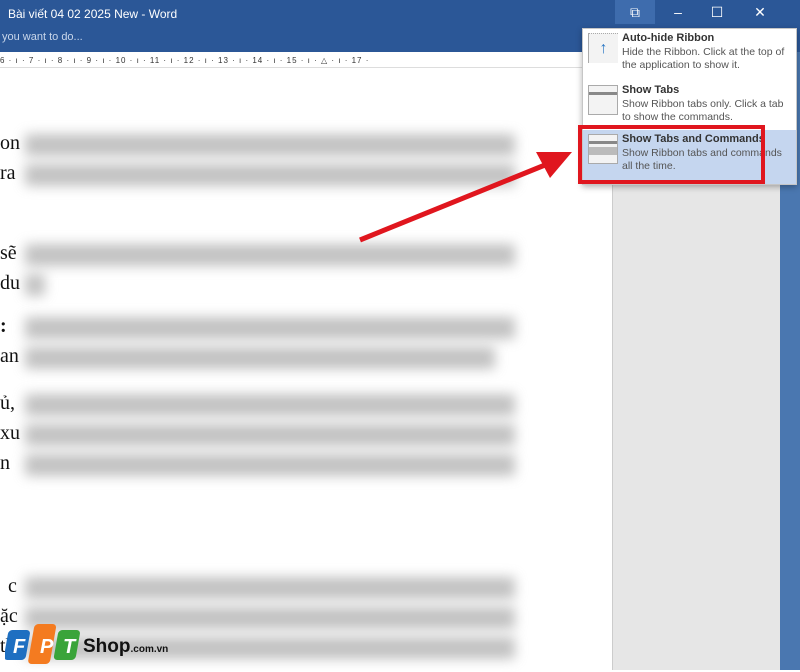 The height and width of the screenshot is (672, 800). I want to click on svg-text: F, so click(19, 647).